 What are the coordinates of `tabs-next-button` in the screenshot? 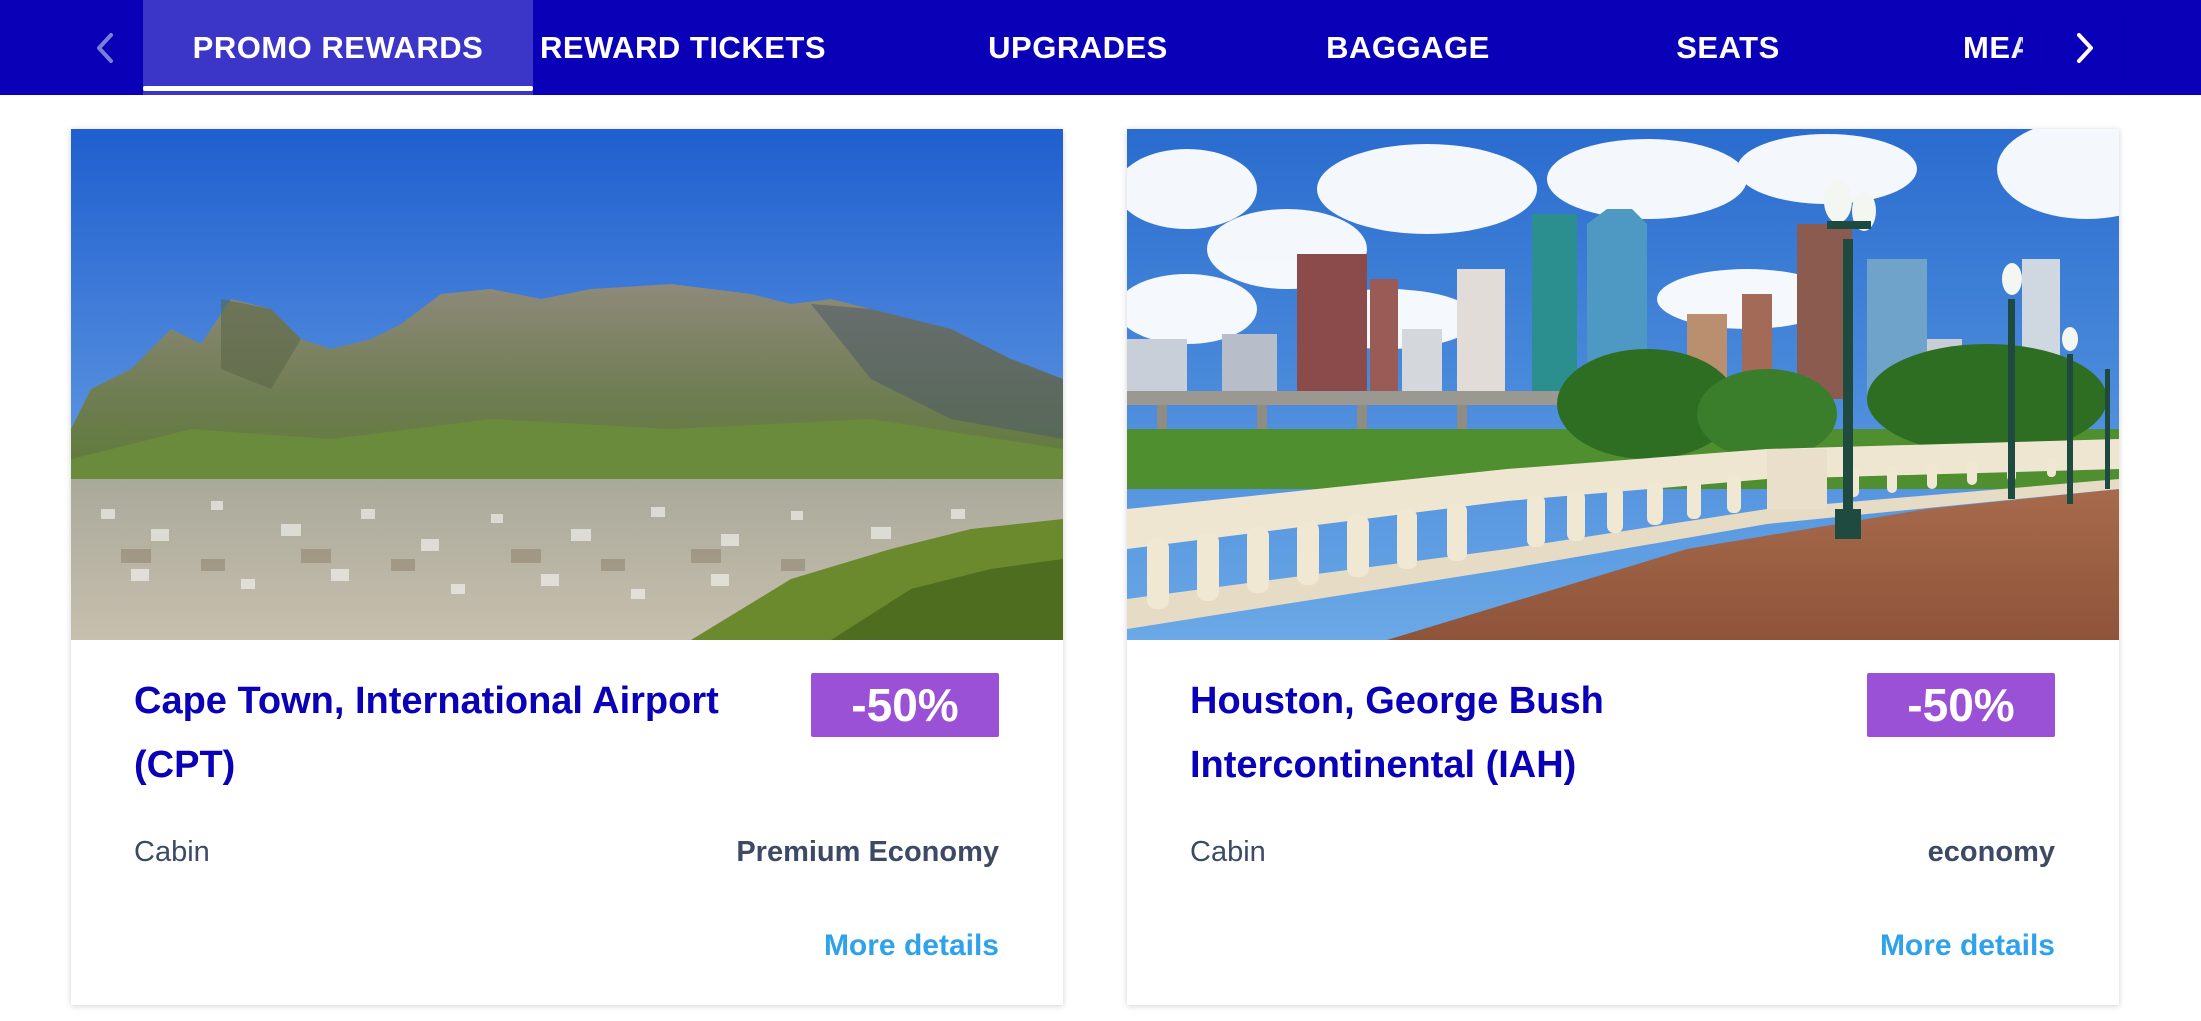 It's located at (2085, 47).